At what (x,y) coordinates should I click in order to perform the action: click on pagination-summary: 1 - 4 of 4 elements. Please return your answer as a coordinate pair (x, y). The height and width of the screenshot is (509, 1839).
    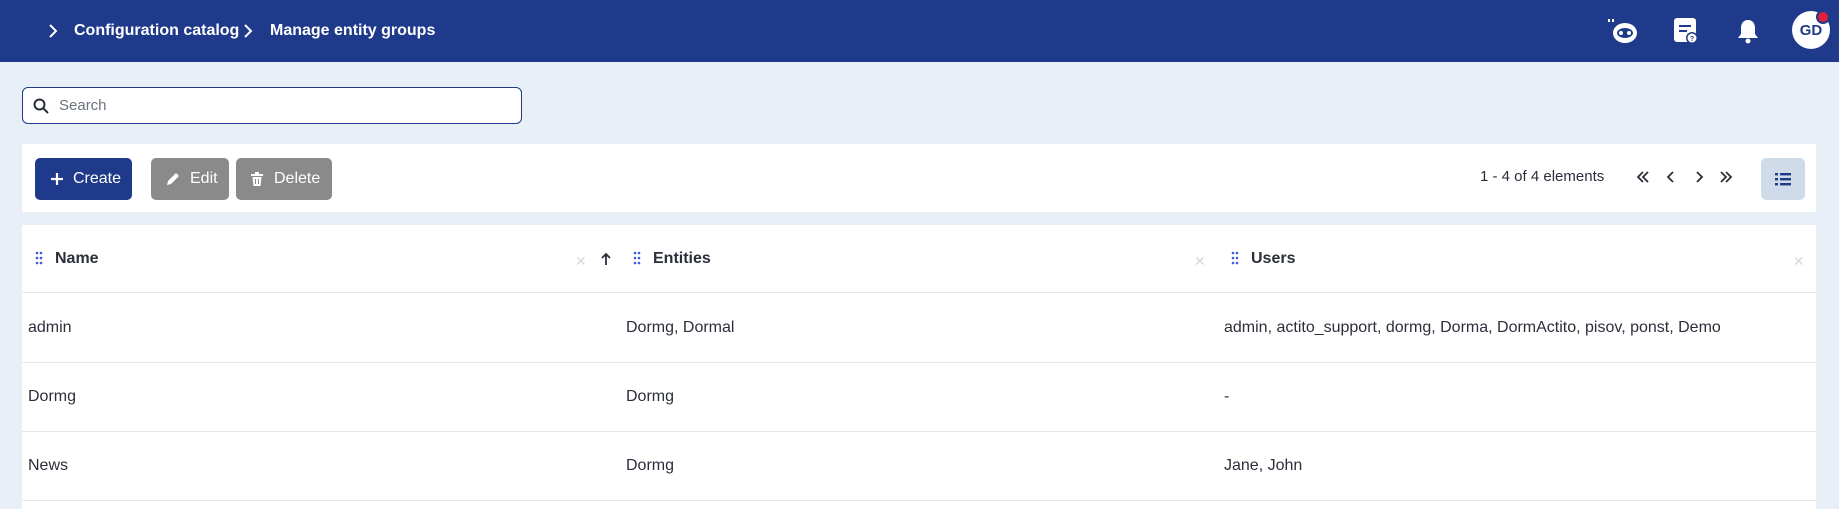
    Looking at the image, I should click on (1542, 176).